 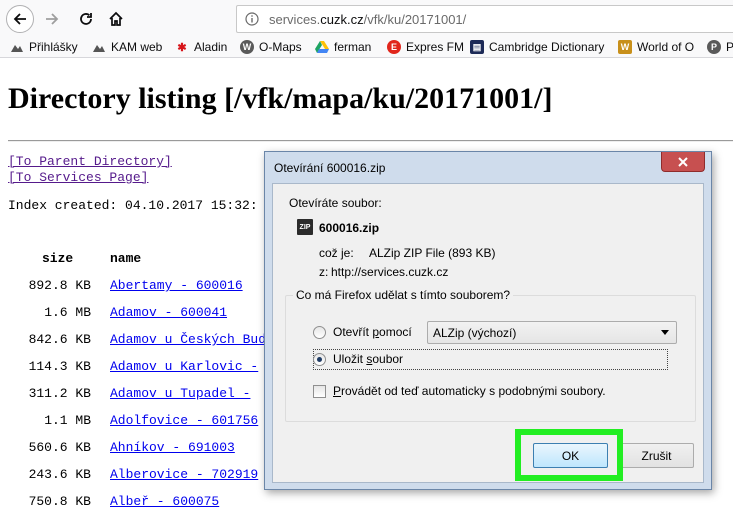 I want to click on ok-highlight-annotation, so click(x=569, y=455).